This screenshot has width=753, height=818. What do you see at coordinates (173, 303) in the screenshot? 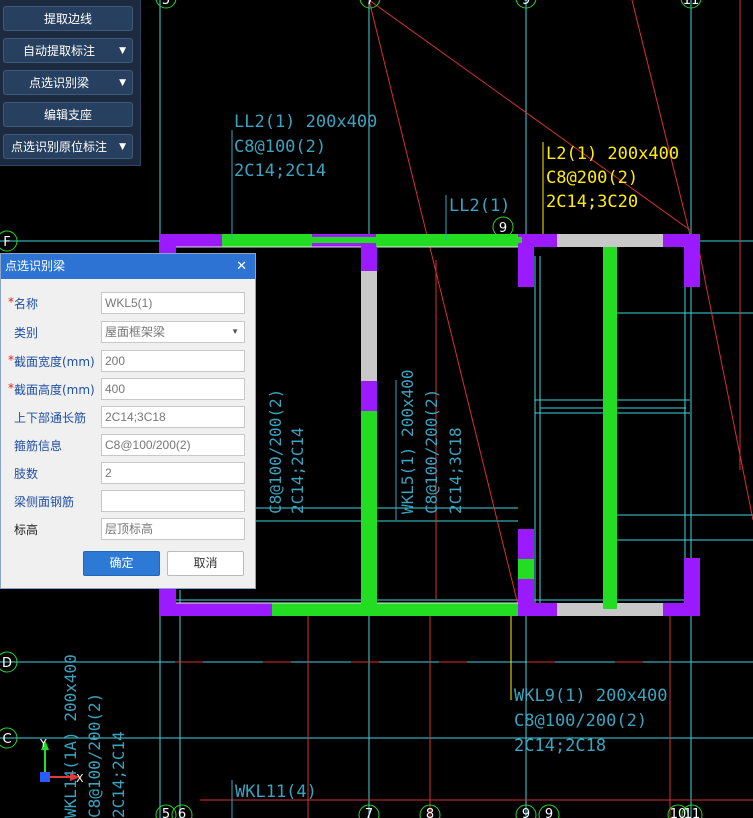
I see `name-input: WKL5(1)` at bounding box center [173, 303].